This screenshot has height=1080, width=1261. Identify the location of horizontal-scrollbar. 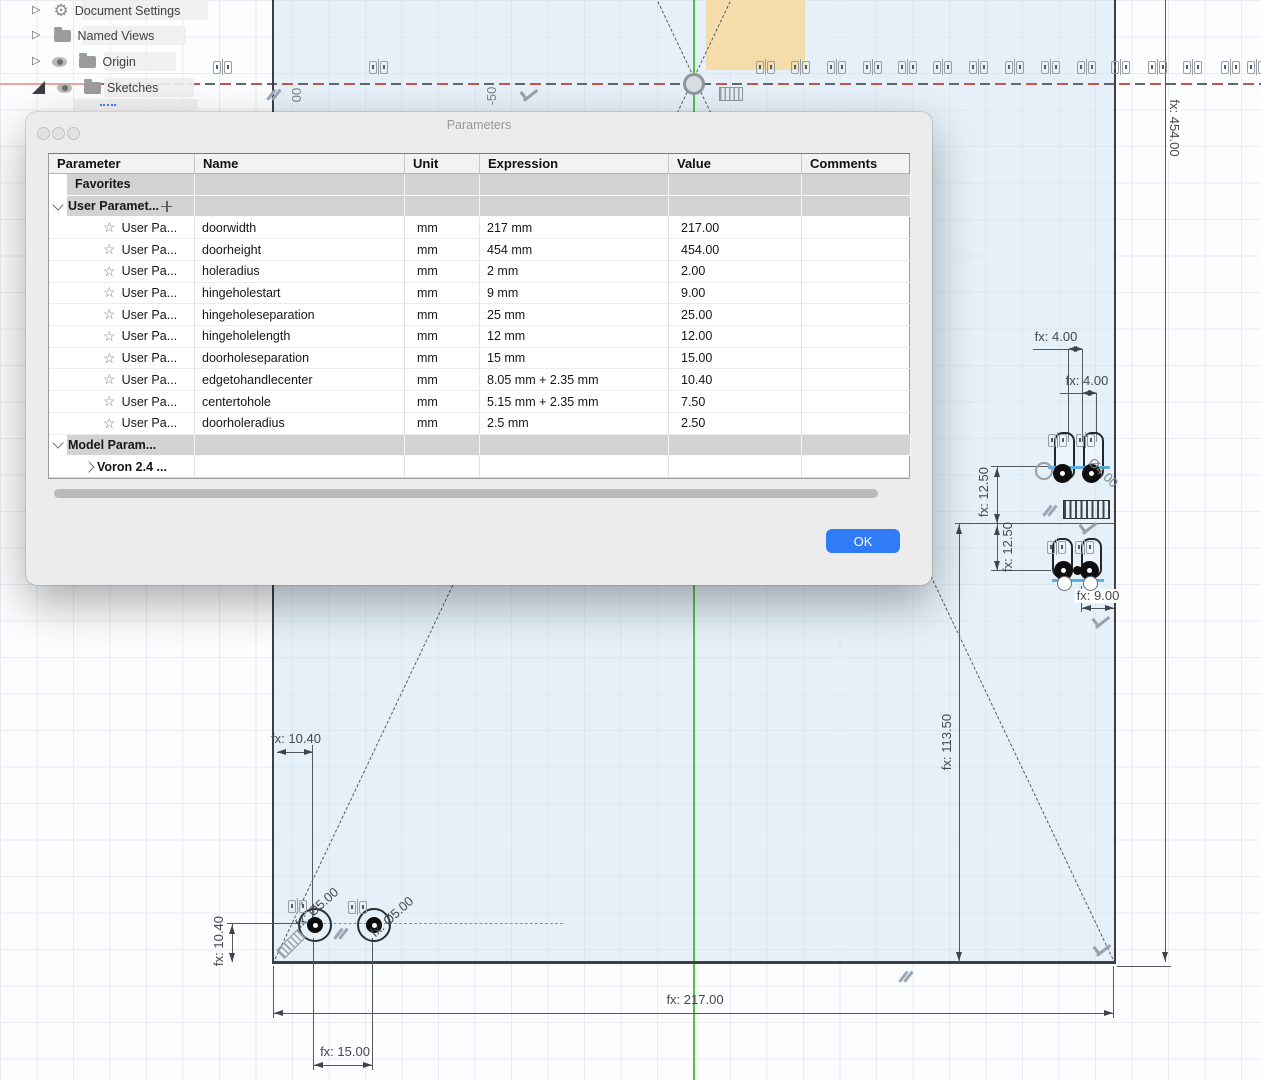
(479, 494).